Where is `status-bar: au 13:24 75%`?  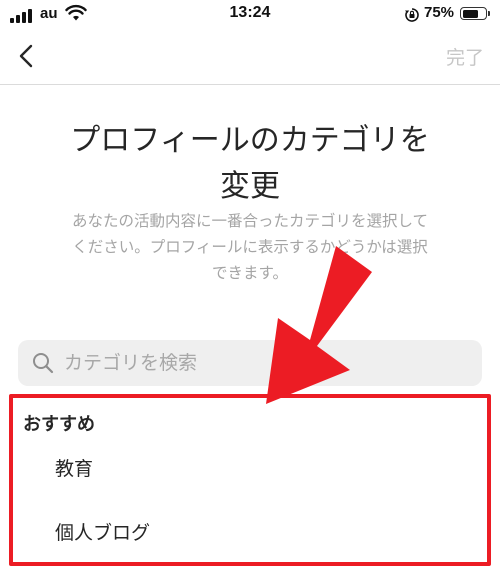
status-bar: au 13:24 75% is located at coordinates (250, 16).